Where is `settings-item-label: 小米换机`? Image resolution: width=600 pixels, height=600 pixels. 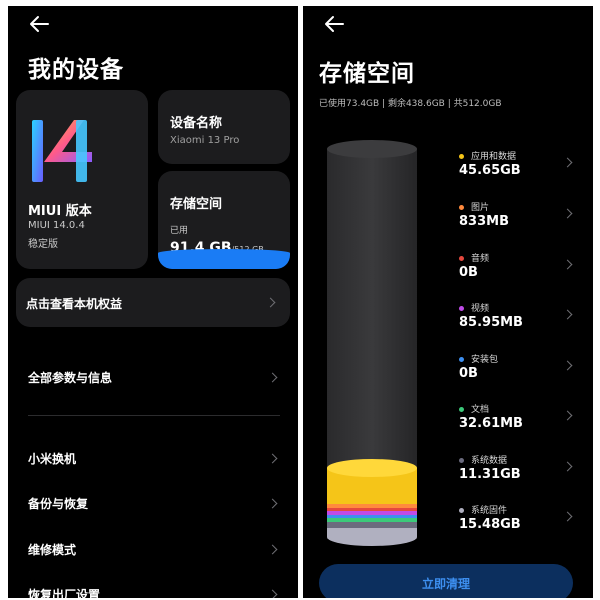 settings-item-label: 小米换机 is located at coordinates (52, 459).